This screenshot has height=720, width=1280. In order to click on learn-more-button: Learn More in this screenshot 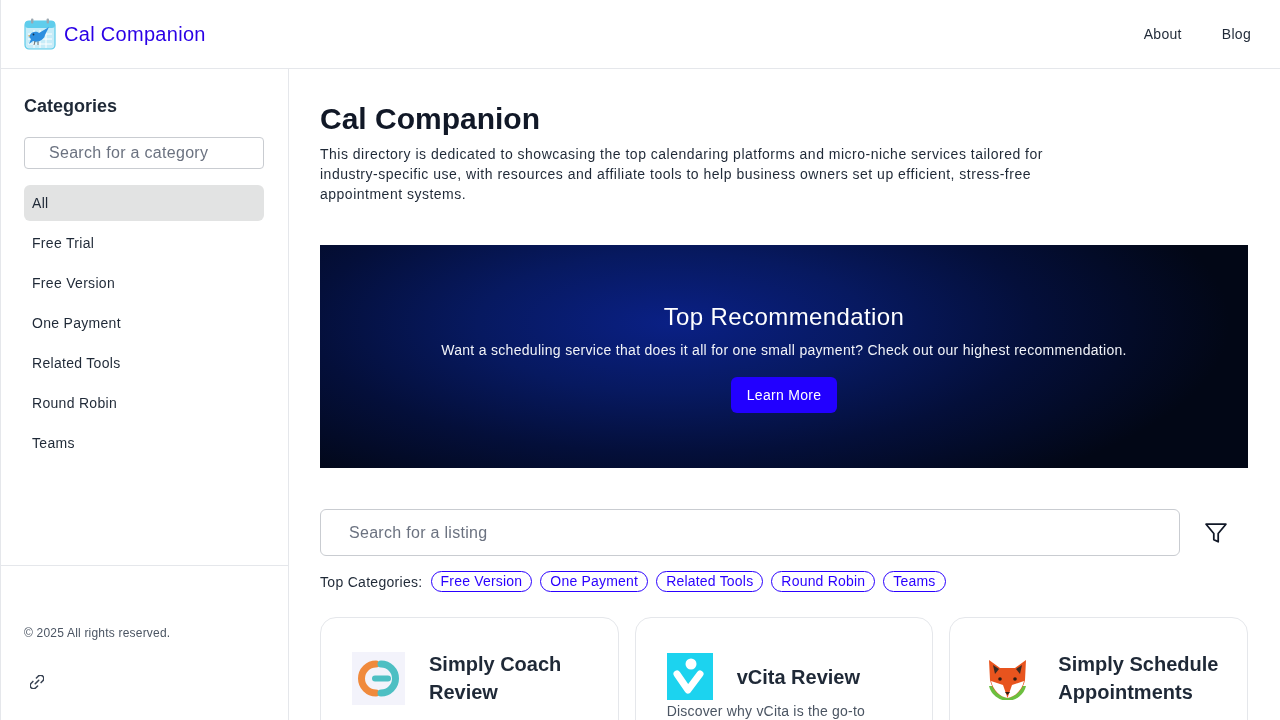, I will do `click(784, 394)`.